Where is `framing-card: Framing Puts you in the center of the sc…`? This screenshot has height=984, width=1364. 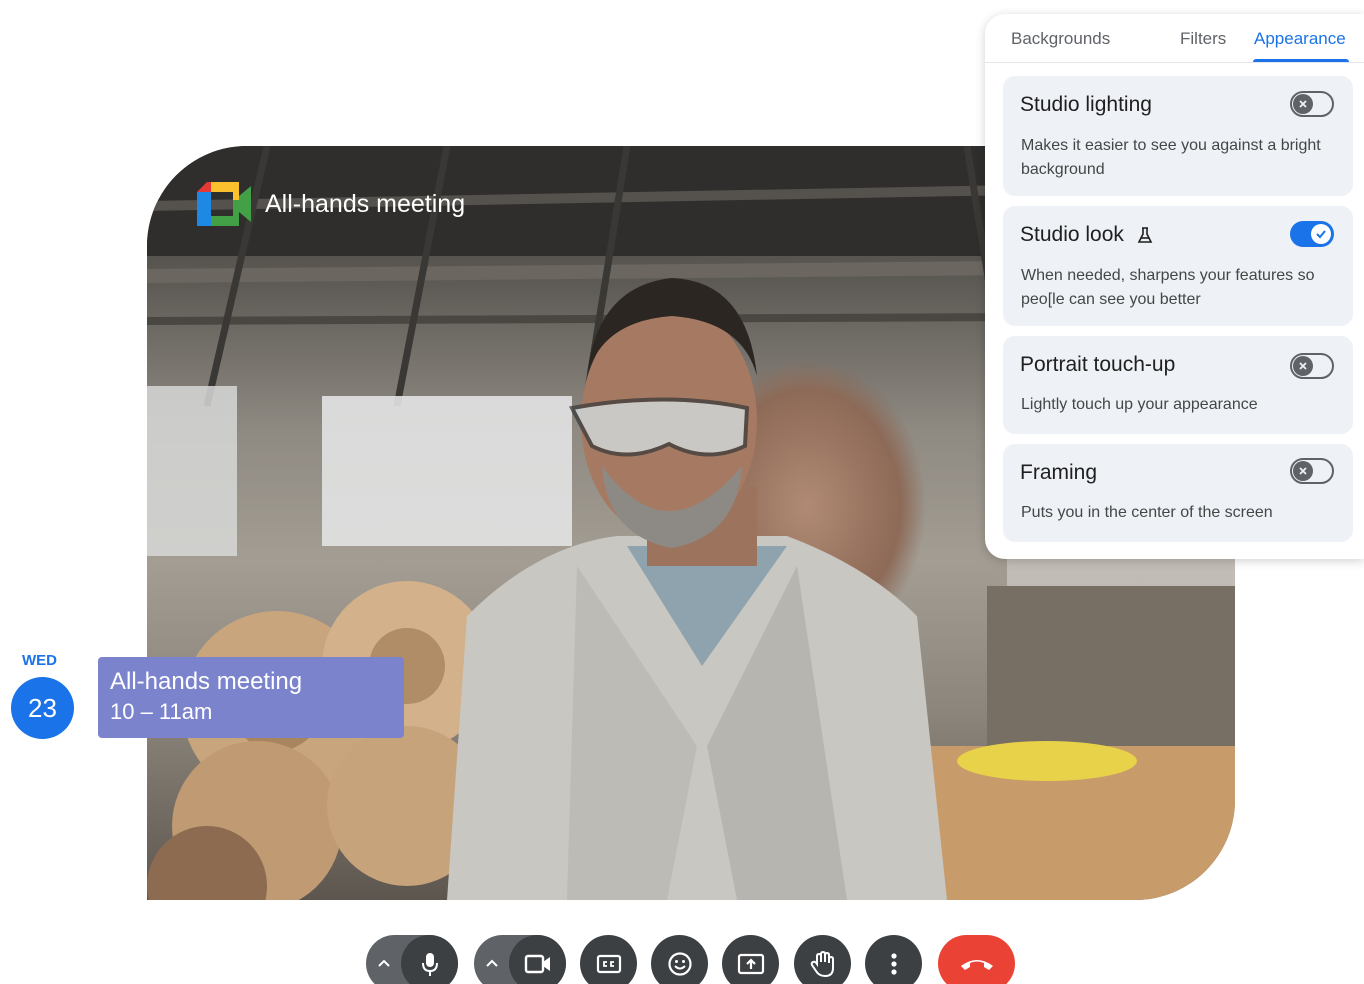
framing-card: Framing Puts you in the center of the sc… is located at coordinates (1178, 493).